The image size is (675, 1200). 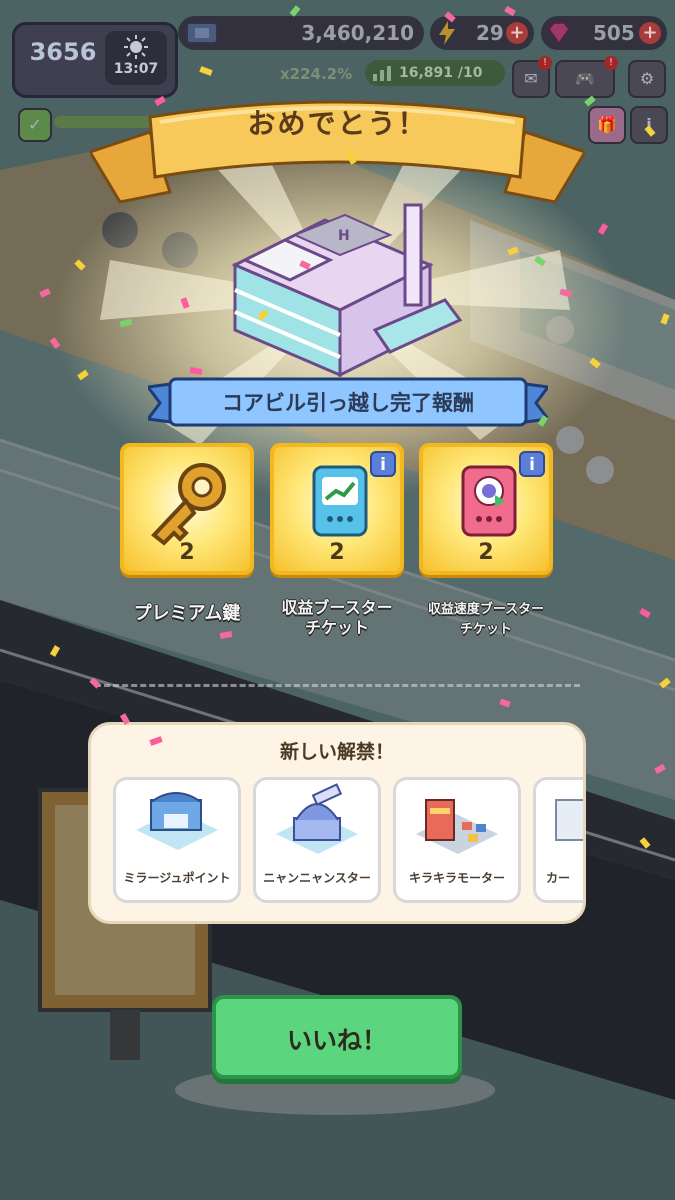 I want to click on mirage-point-building-icon, so click(x=177, y=821).